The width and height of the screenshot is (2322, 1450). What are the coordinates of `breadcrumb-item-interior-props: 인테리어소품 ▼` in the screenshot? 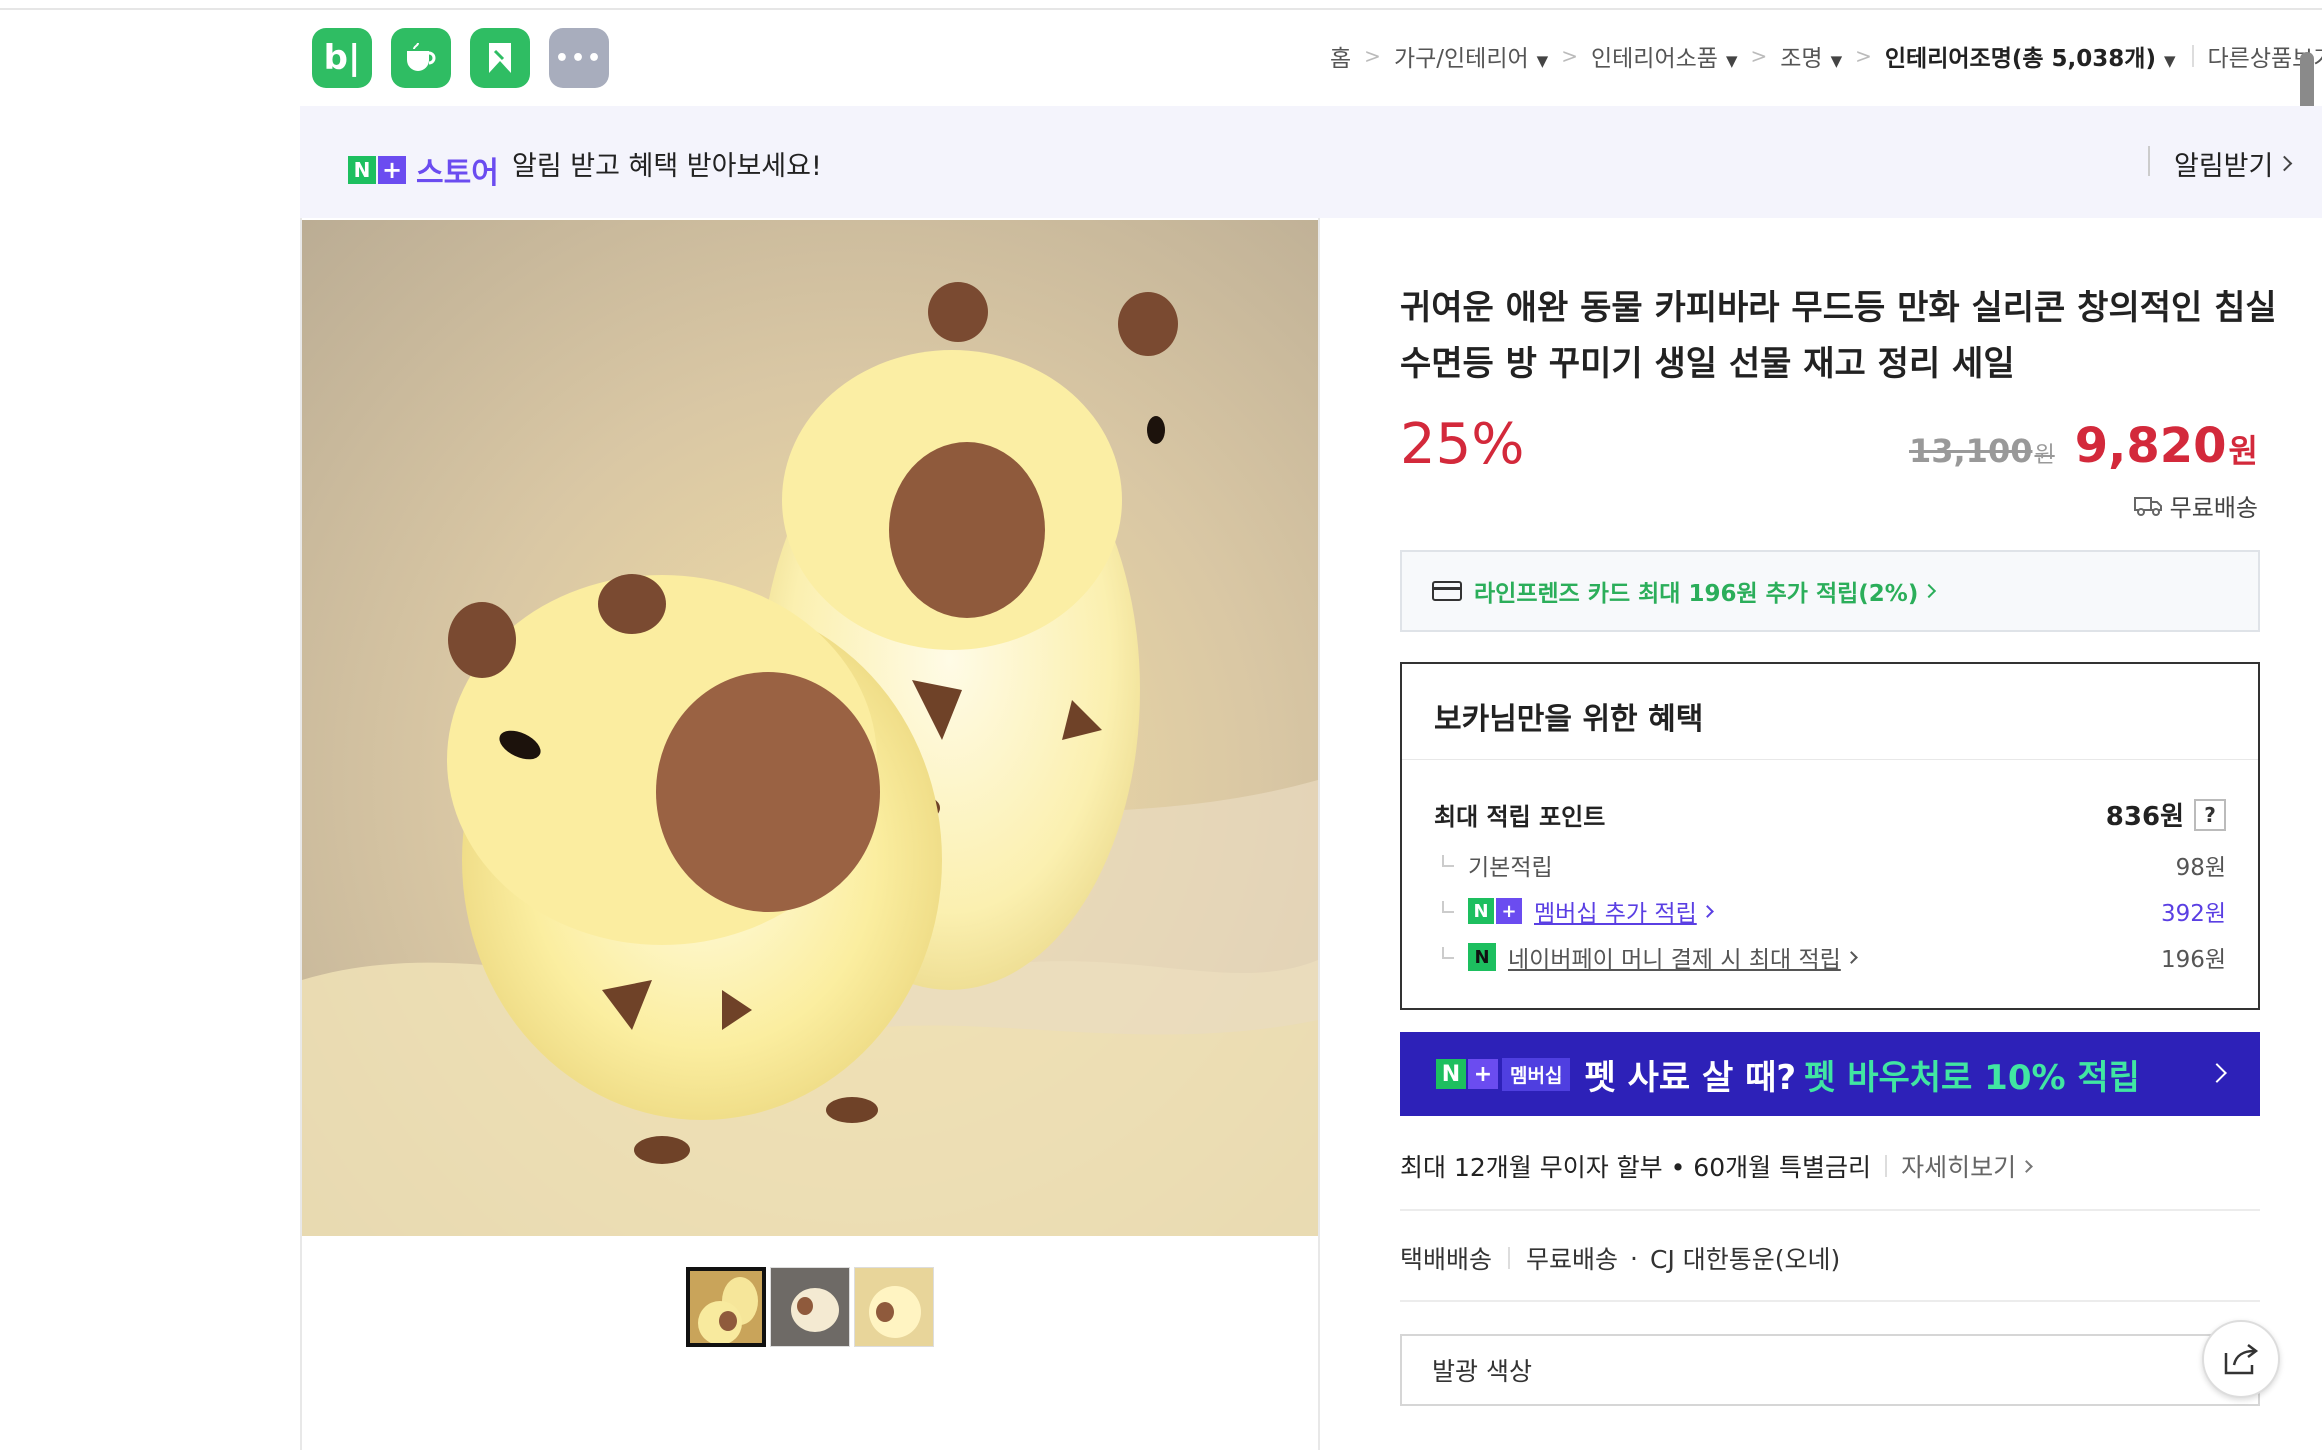 It's located at (1664, 56).